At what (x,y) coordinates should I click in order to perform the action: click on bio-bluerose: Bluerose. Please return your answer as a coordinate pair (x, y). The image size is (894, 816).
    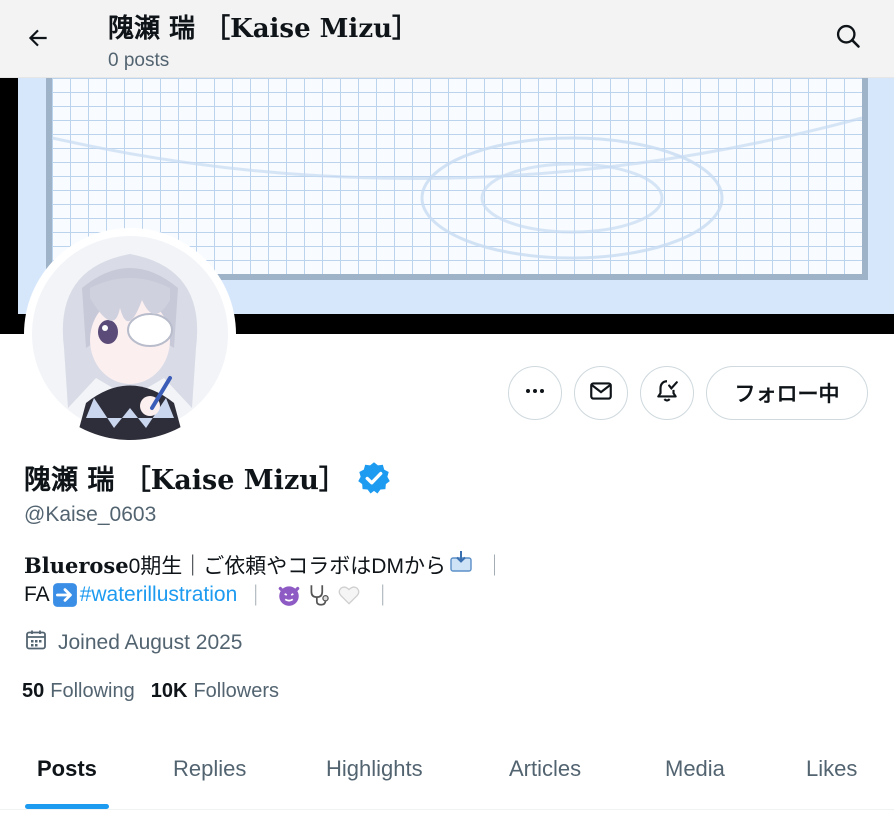
    Looking at the image, I should click on (76, 565).